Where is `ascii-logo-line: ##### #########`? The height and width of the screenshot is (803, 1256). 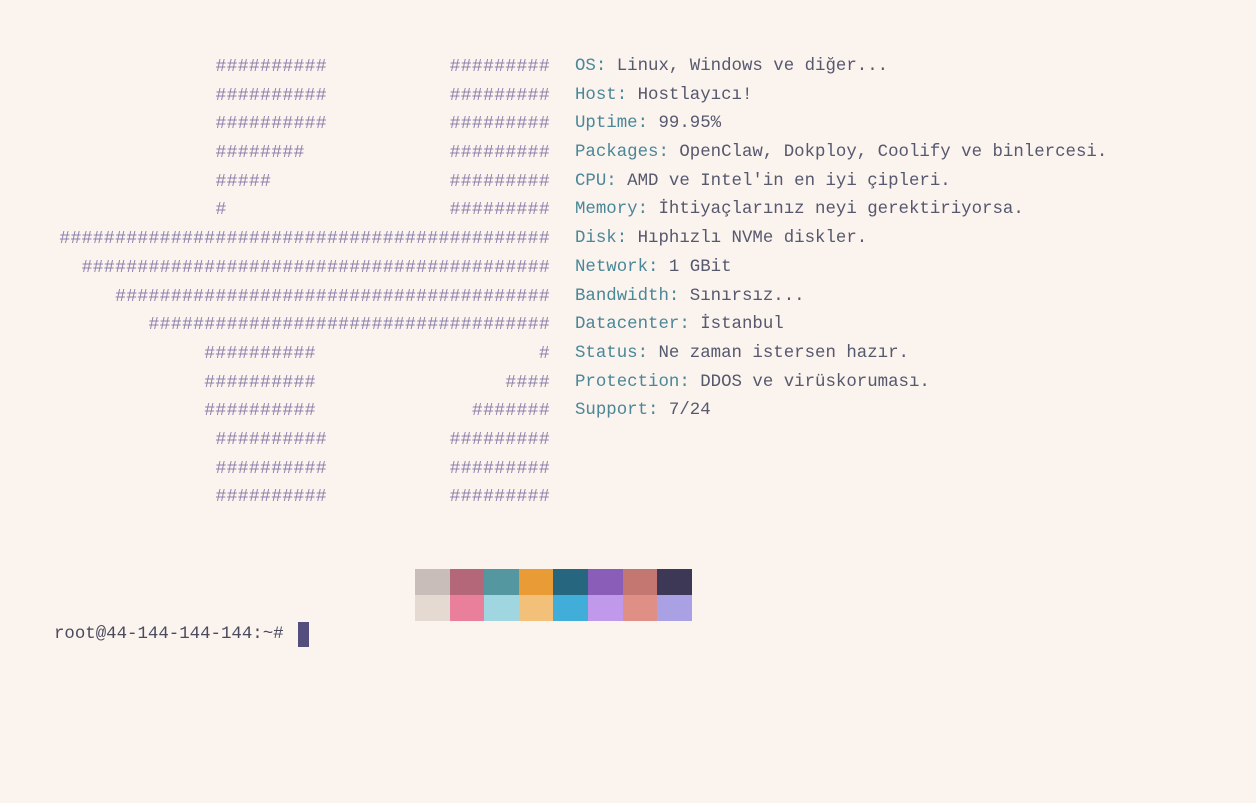
ascii-logo-line: ##### ######### is located at coordinates (382, 181).